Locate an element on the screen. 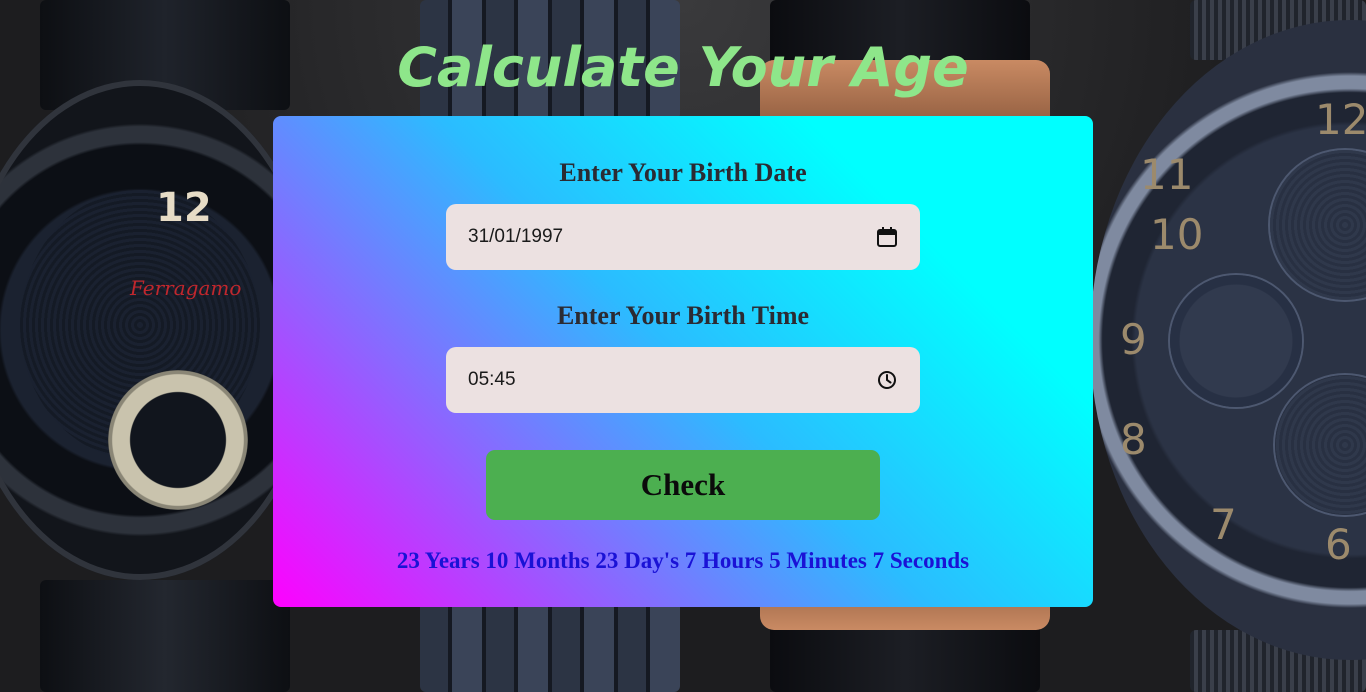 The image size is (1366, 692). birth-date-label: Enter Your Birth Date is located at coordinates (683, 172).